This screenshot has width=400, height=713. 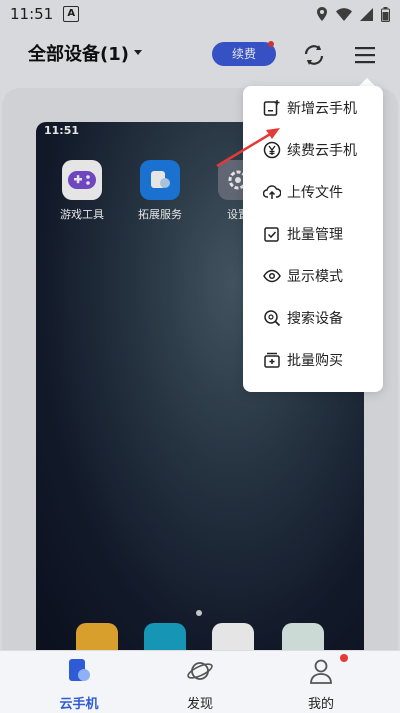 I want to click on menu-item-label: 批量管理, so click(x=315, y=235).